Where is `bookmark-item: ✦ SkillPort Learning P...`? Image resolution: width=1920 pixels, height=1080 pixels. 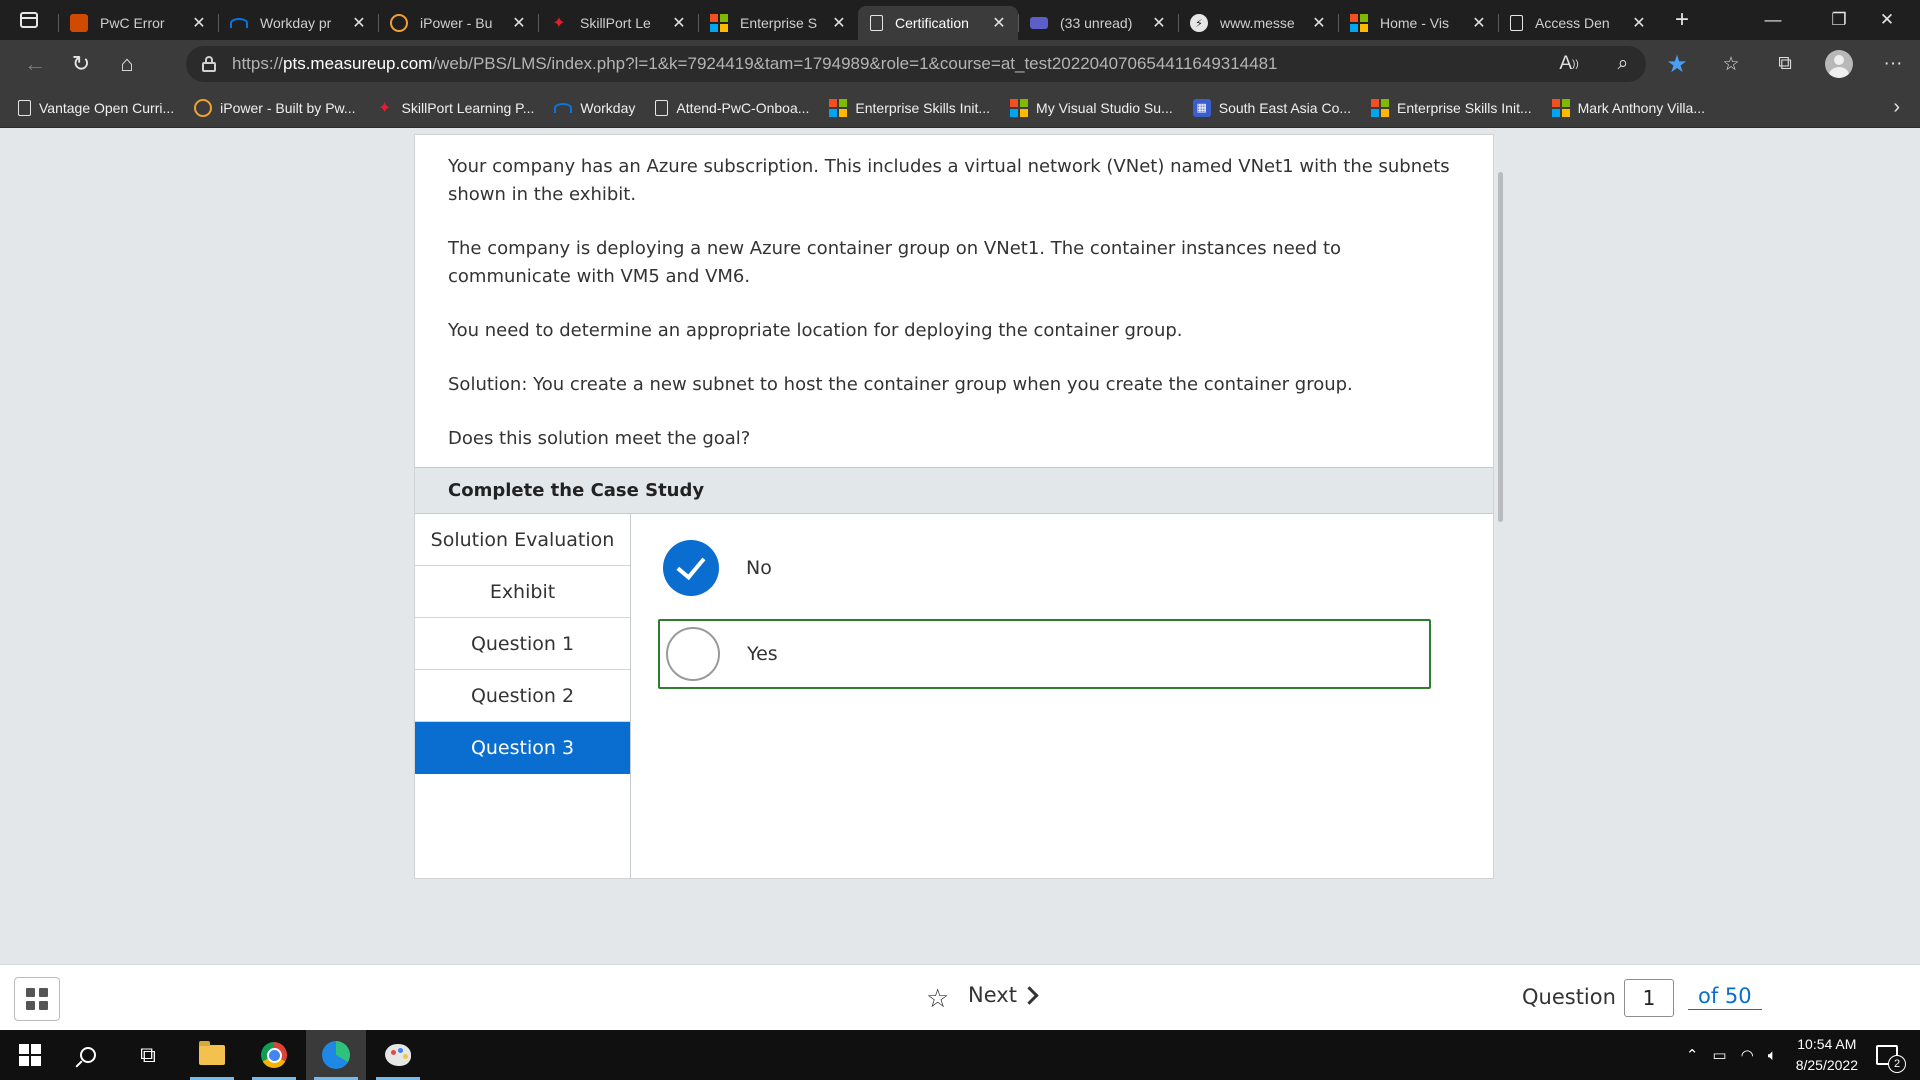
bookmark-item: ✦ SkillPort Learning P... is located at coordinates (455, 108).